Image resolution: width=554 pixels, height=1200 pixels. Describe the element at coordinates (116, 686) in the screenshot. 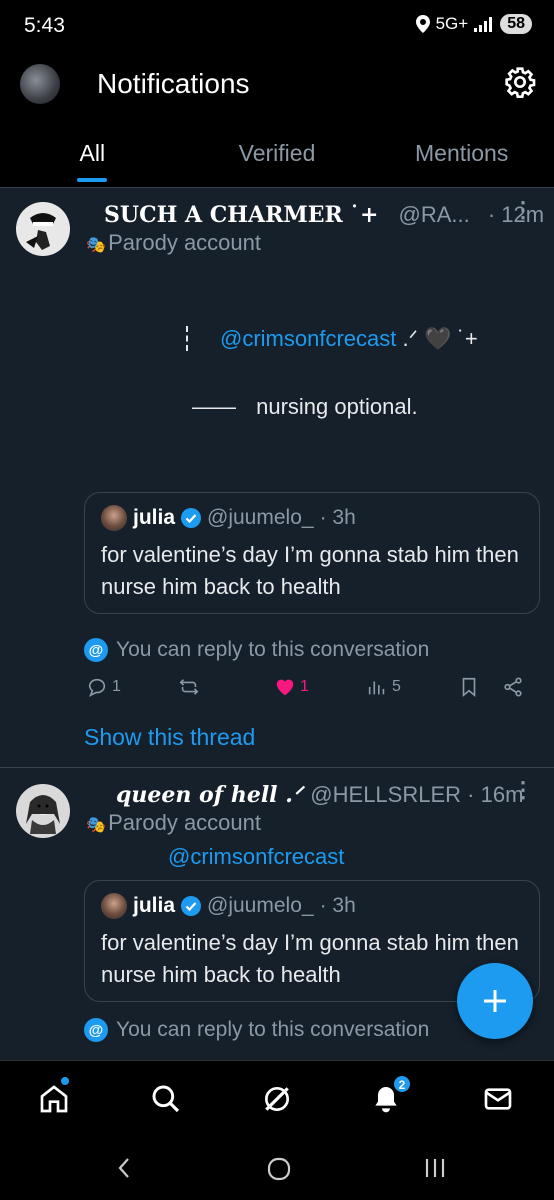

I see `reply-count: 1` at that location.